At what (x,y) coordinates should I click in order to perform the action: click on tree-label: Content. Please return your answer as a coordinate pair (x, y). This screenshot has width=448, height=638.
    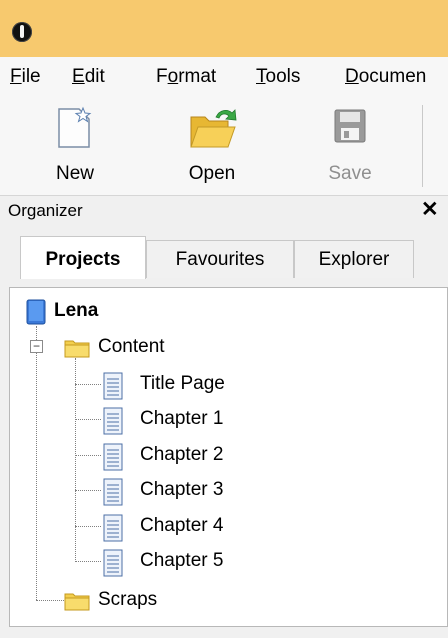
    Looking at the image, I should click on (131, 346).